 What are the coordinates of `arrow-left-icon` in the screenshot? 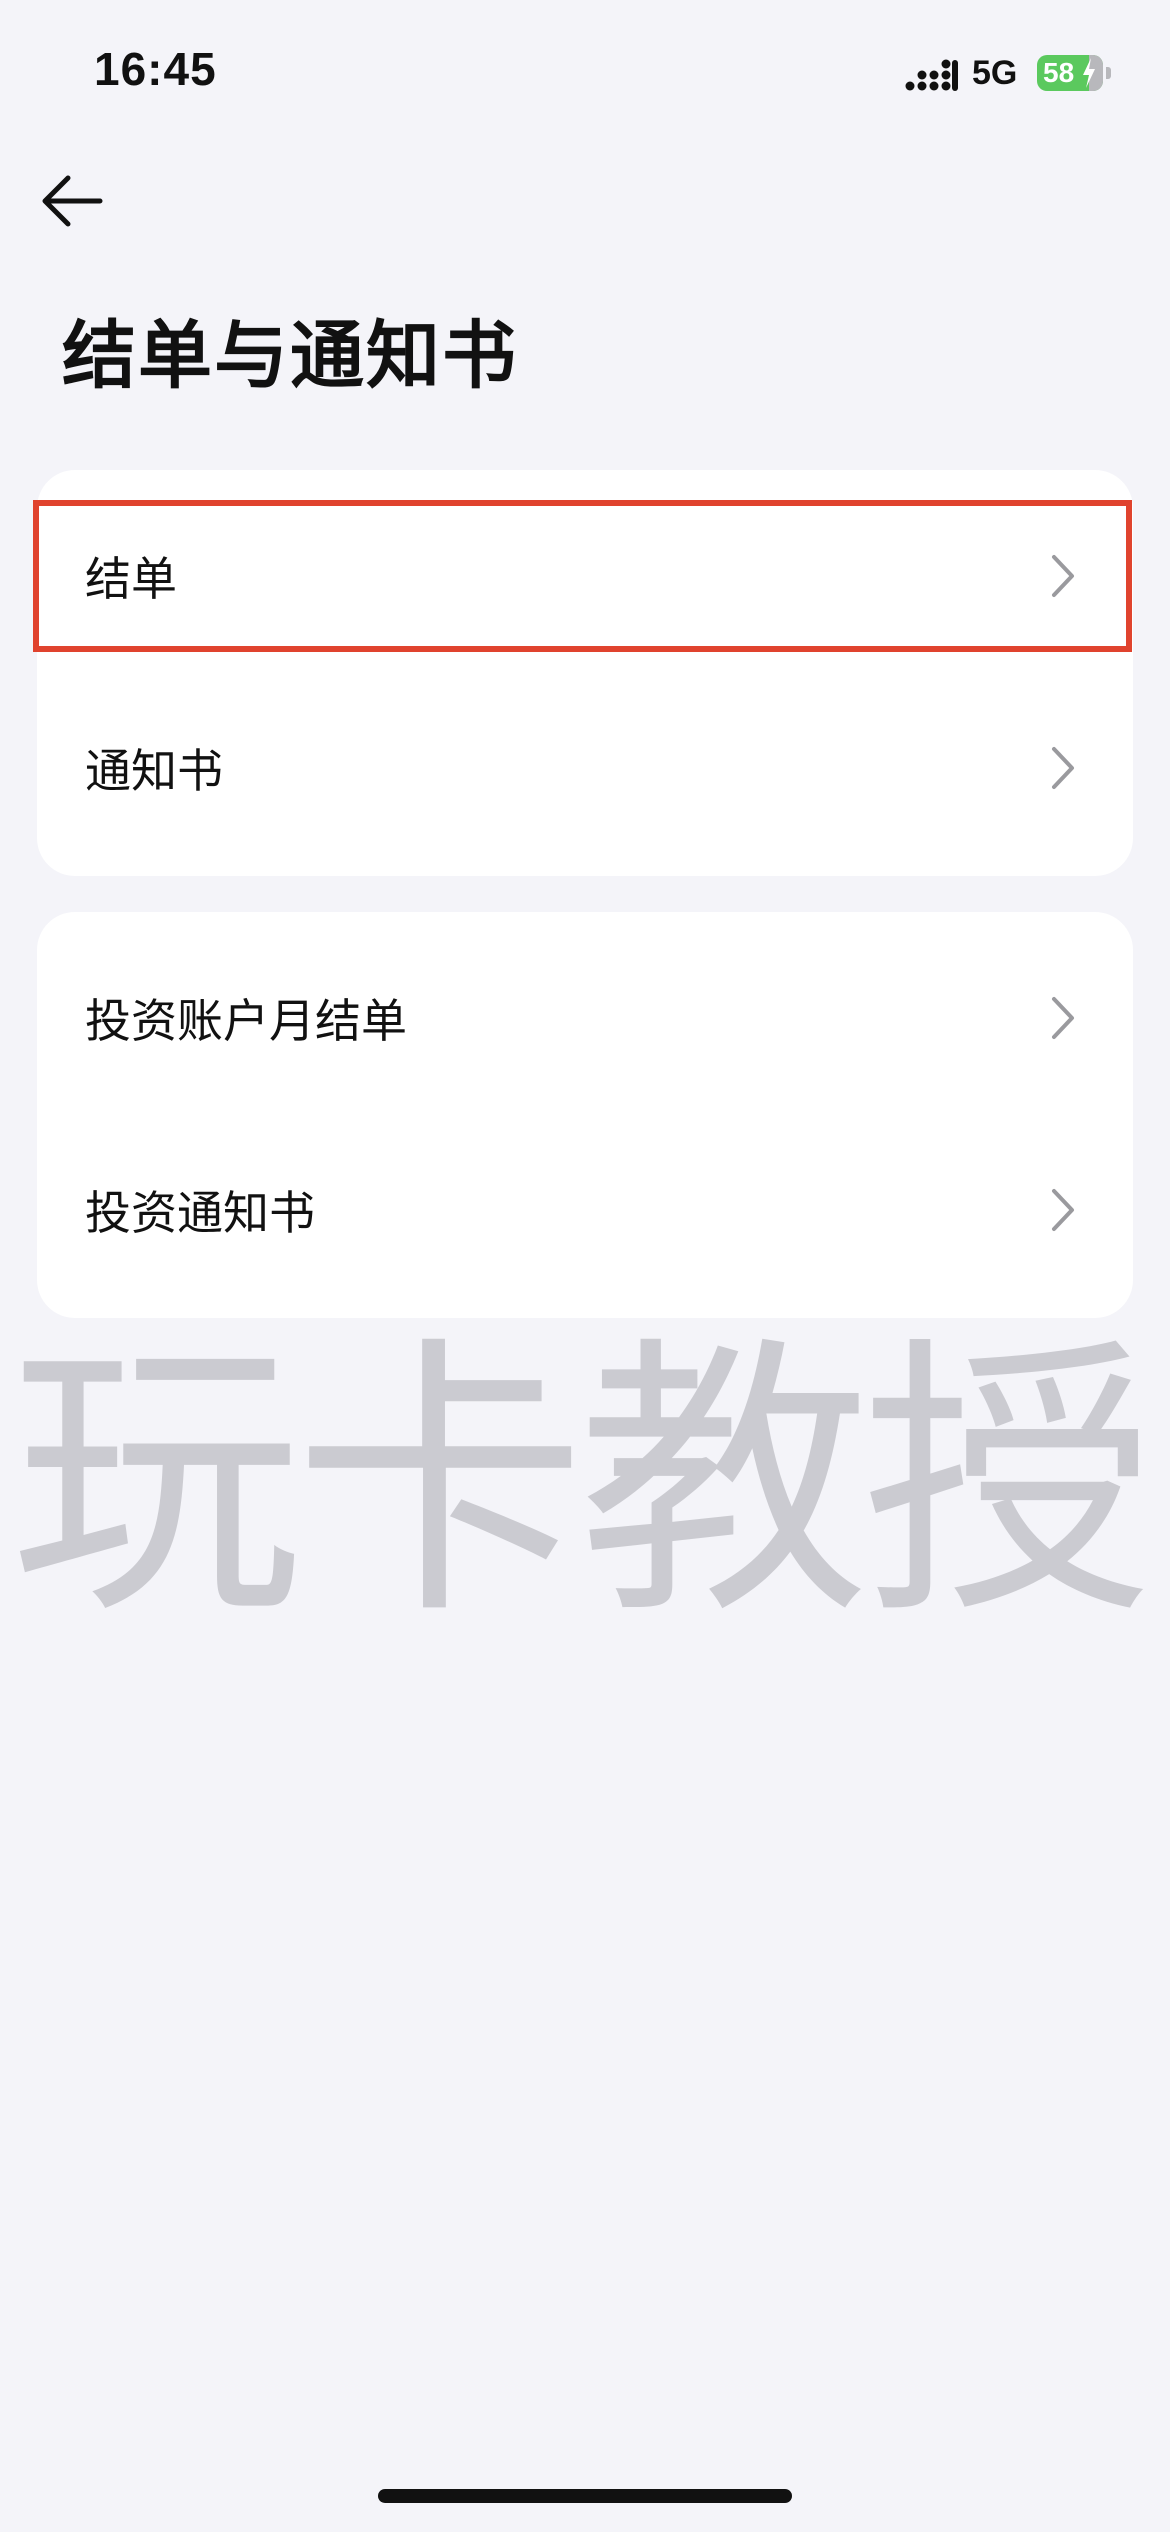 It's located at (73, 201).